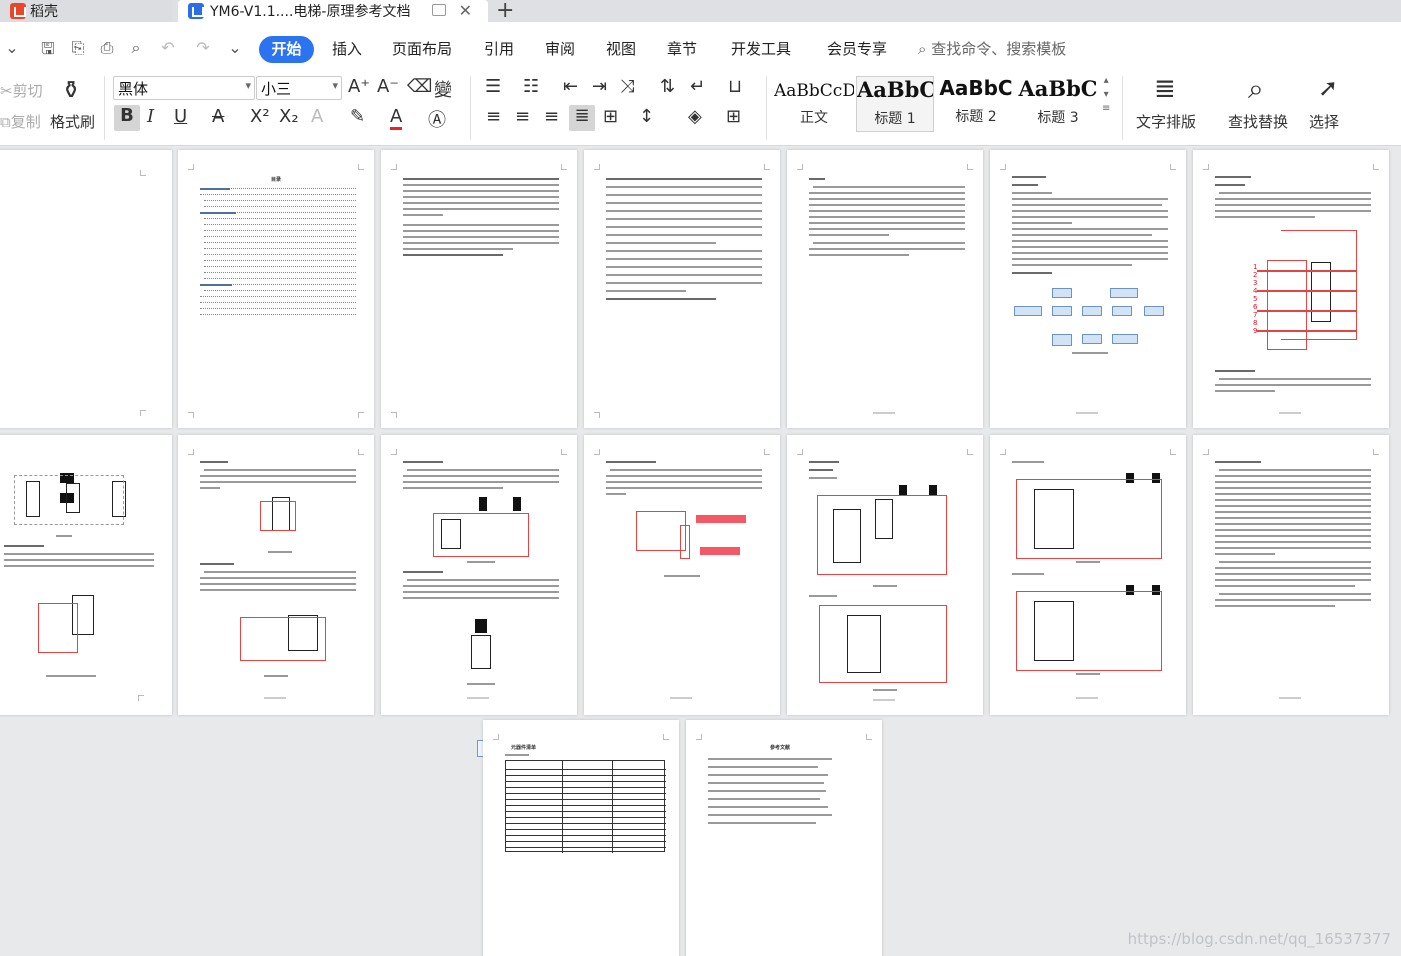 The height and width of the screenshot is (956, 1401). What do you see at coordinates (733, 116) in the screenshot?
I see `borders-icon: ⊞` at bounding box center [733, 116].